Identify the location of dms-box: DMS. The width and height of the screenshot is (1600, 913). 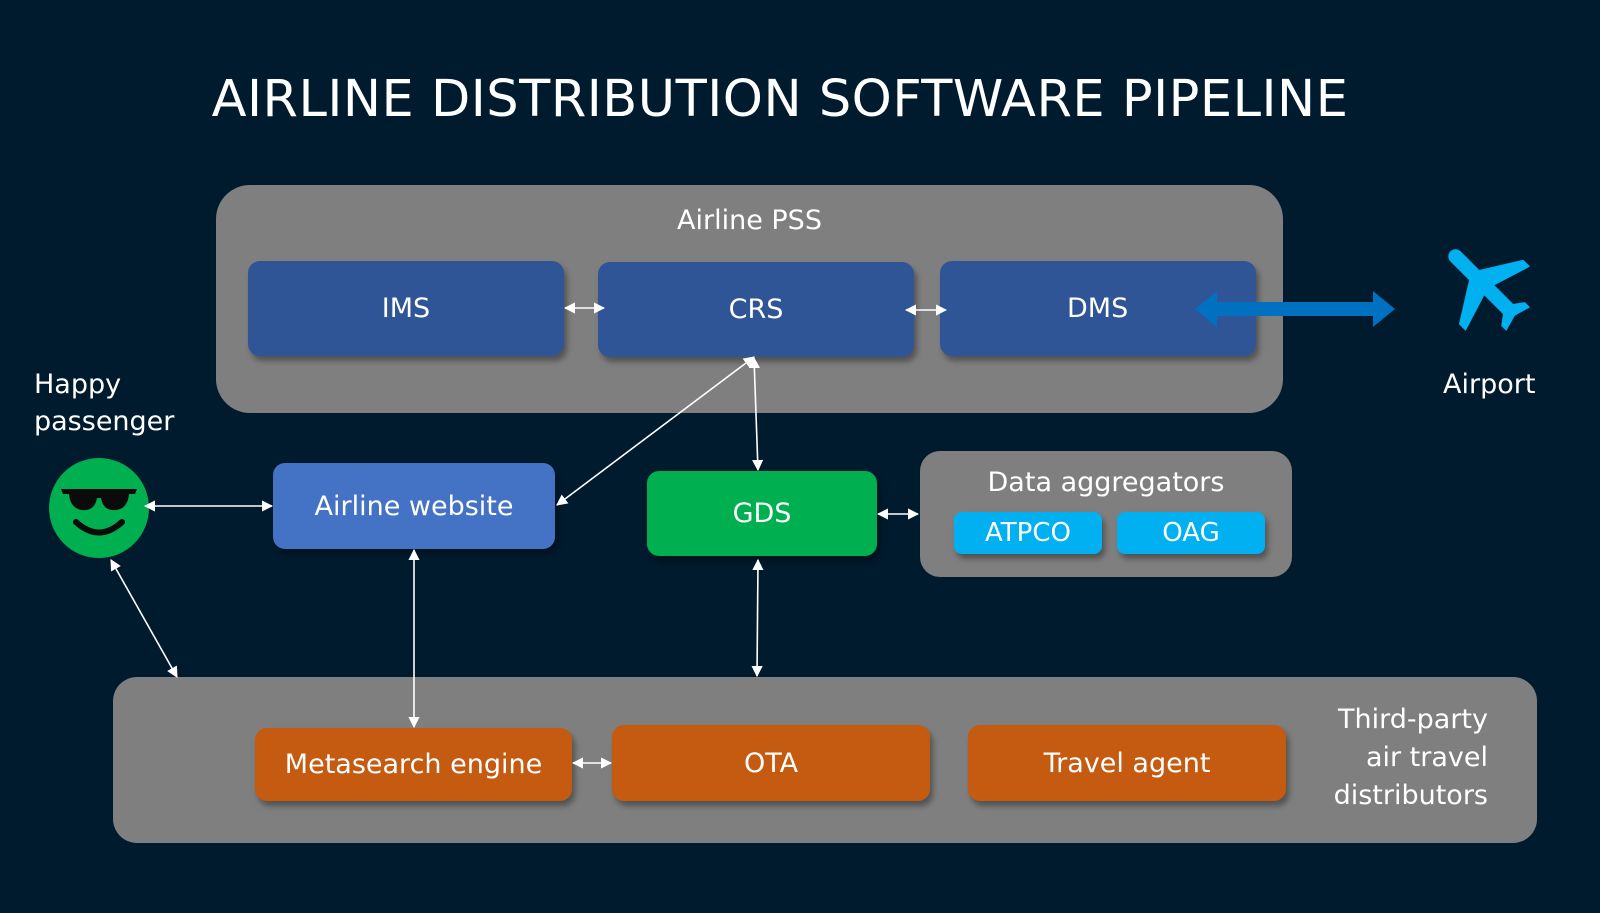
(1098, 308).